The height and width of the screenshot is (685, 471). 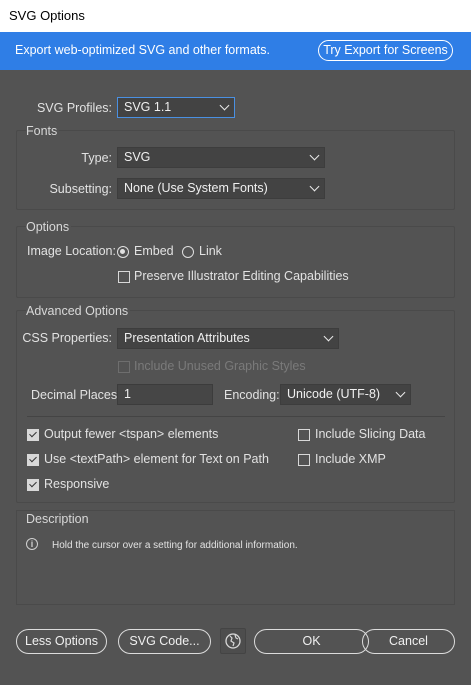 I want to click on css-properties-label: CSS Properties:, so click(x=67, y=338).